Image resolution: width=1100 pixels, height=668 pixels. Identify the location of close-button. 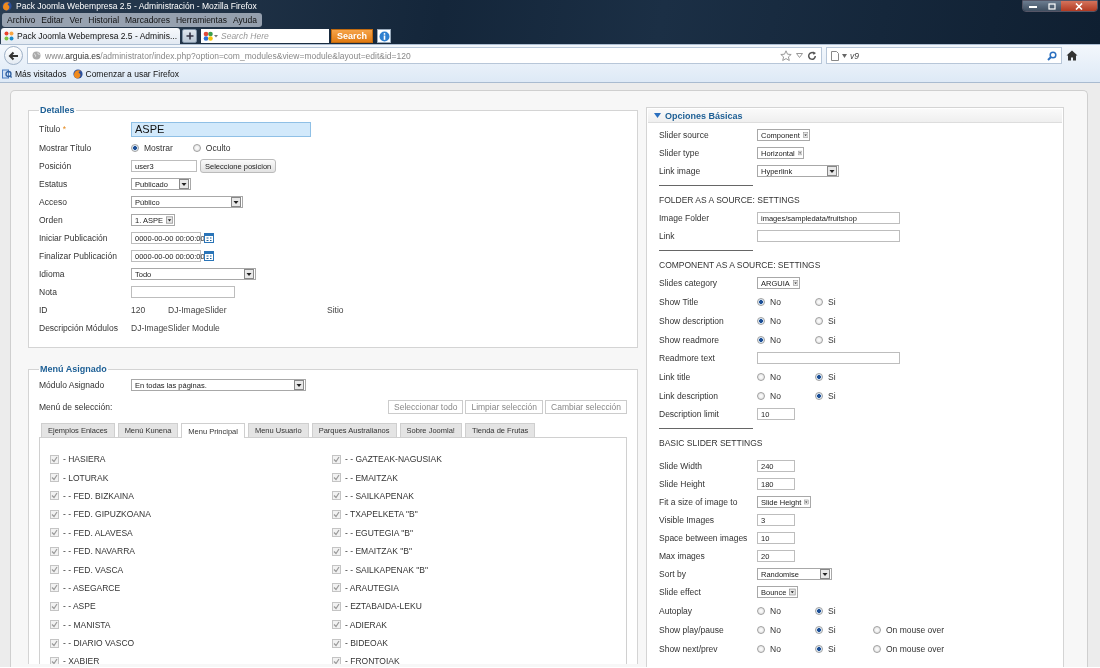
(1079, 6).